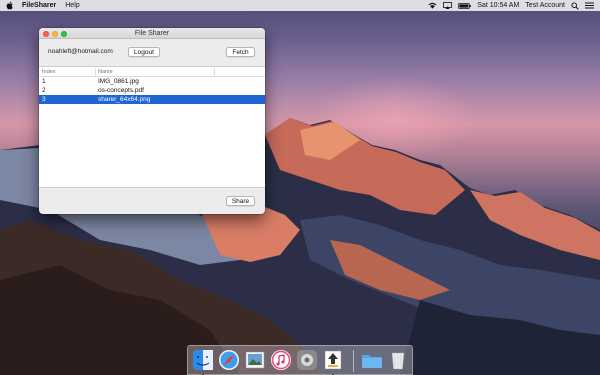 This screenshot has height=375, width=600. What do you see at coordinates (353, 361) in the screenshot?
I see `dock-separator` at bounding box center [353, 361].